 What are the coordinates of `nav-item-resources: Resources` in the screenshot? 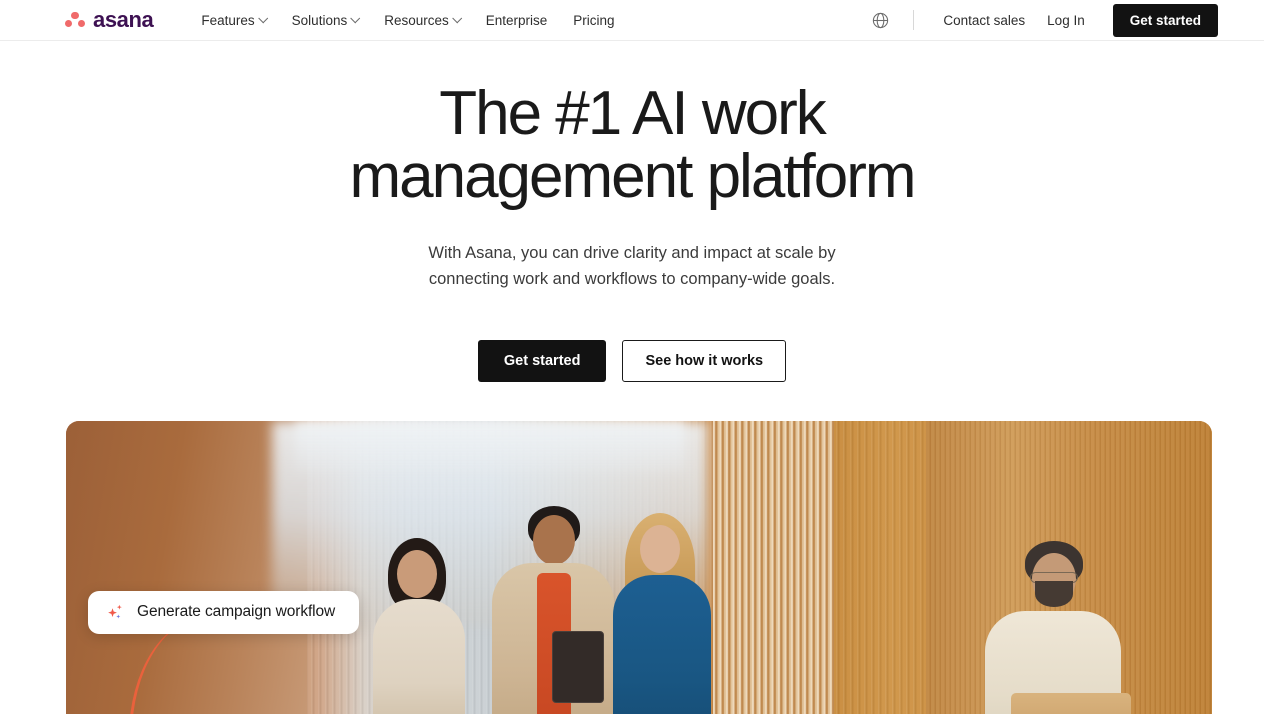 It's located at (422, 20).